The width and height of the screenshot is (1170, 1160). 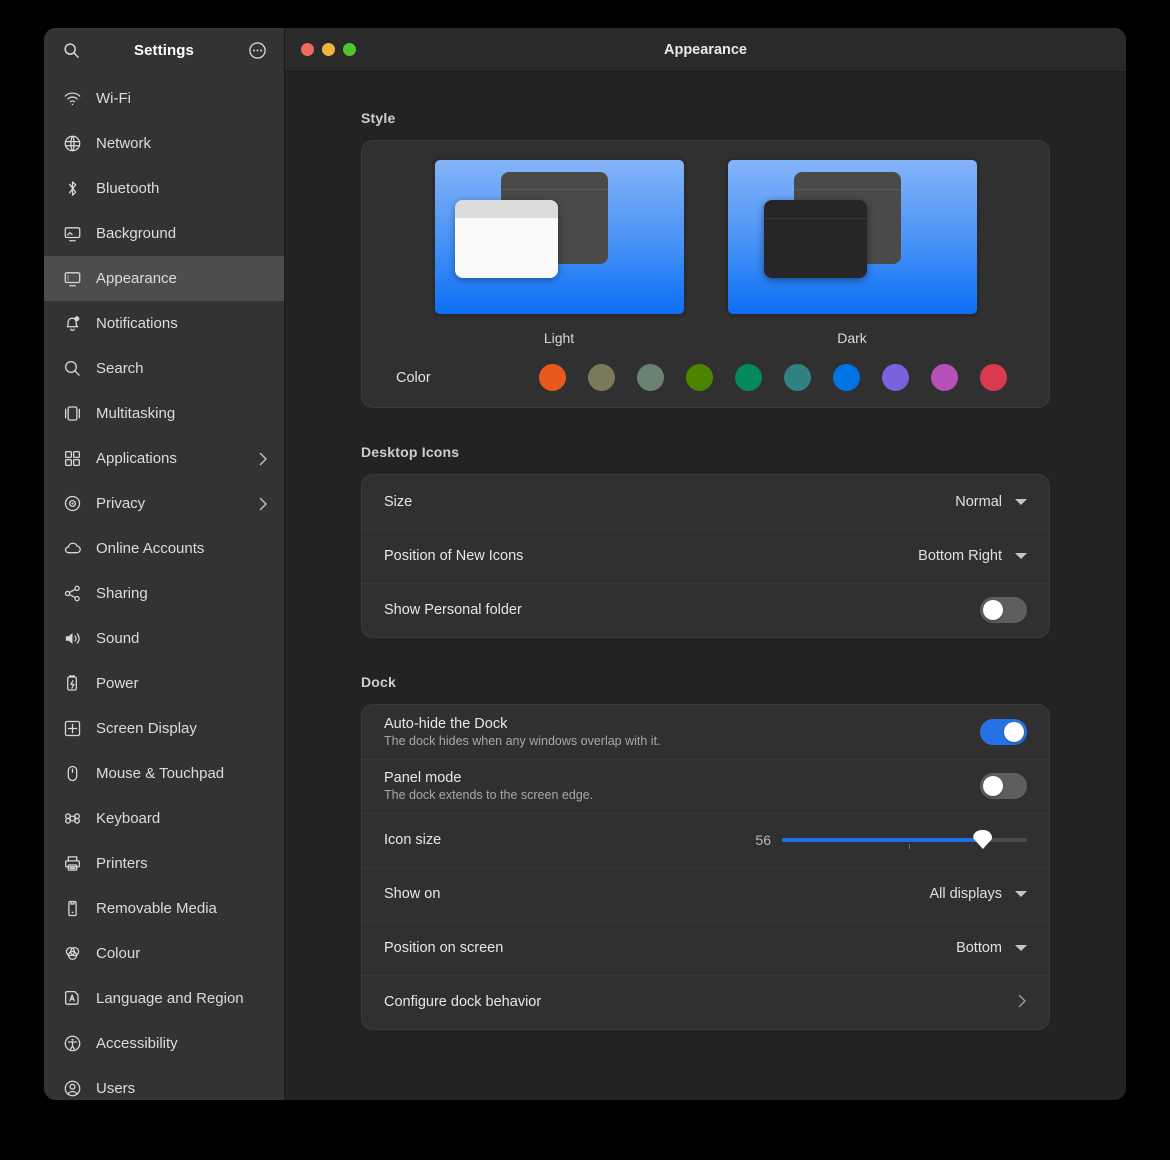 I want to click on sidebar-item-colour: Colour, so click(x=164, y=953).